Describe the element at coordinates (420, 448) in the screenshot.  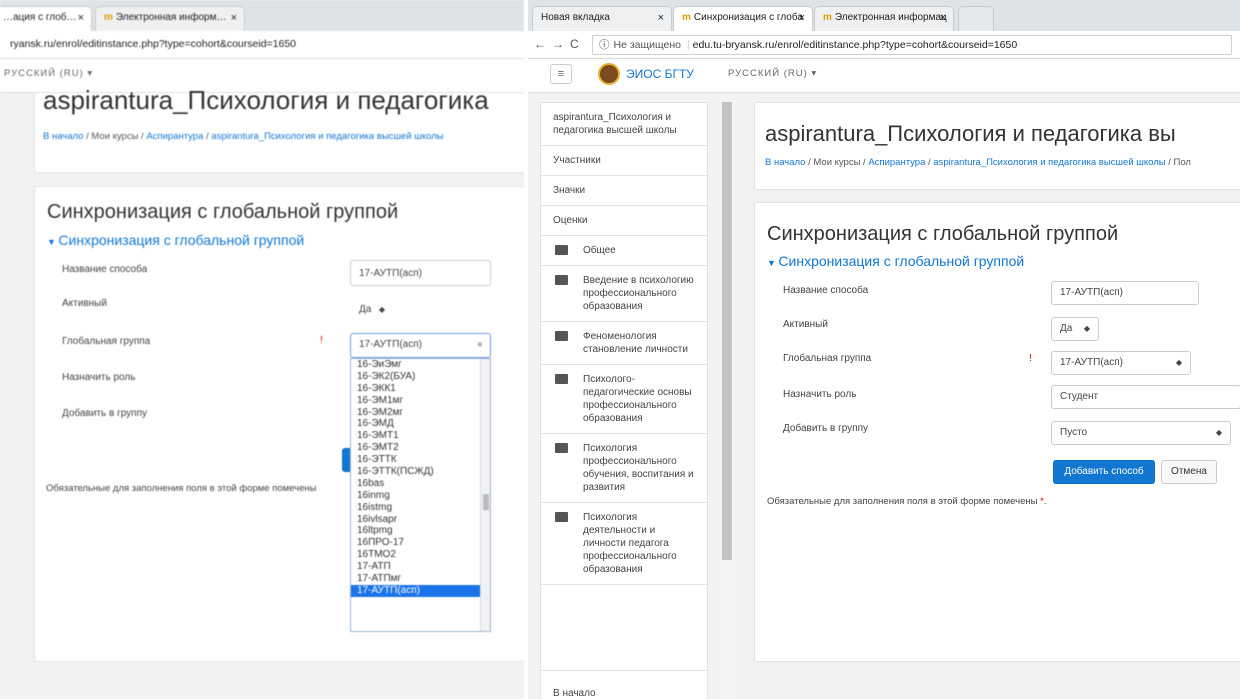
I see `dropdown-option: 16-ЭМТ2` at that location.